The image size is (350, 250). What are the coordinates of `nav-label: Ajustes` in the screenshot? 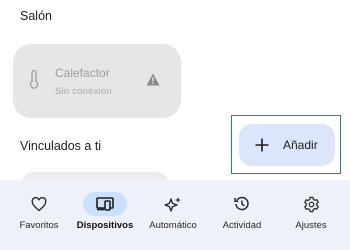 It's located at (311, 225).